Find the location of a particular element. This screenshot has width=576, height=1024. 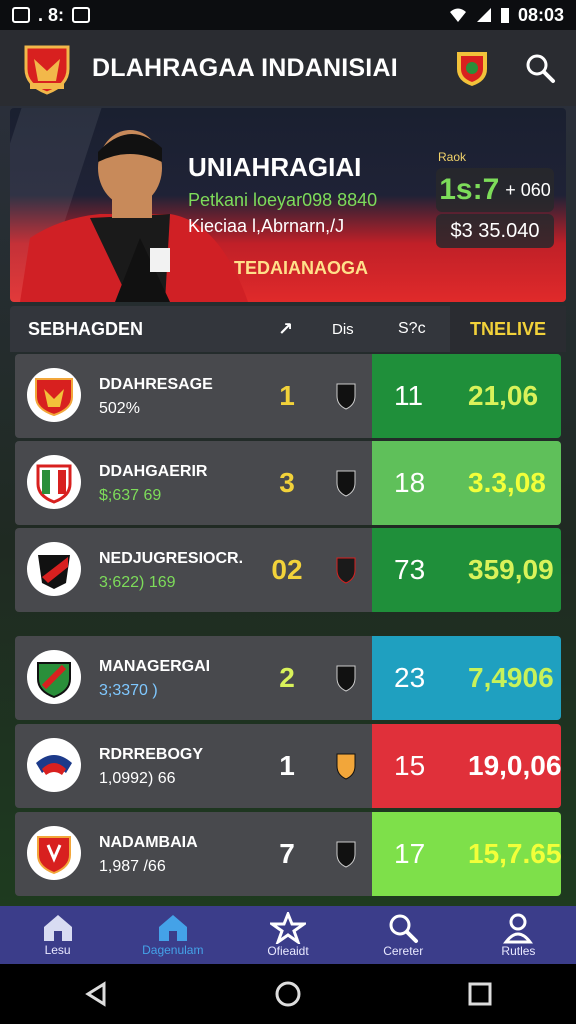

team-rank: 7 is located at coordinates (287, 853).